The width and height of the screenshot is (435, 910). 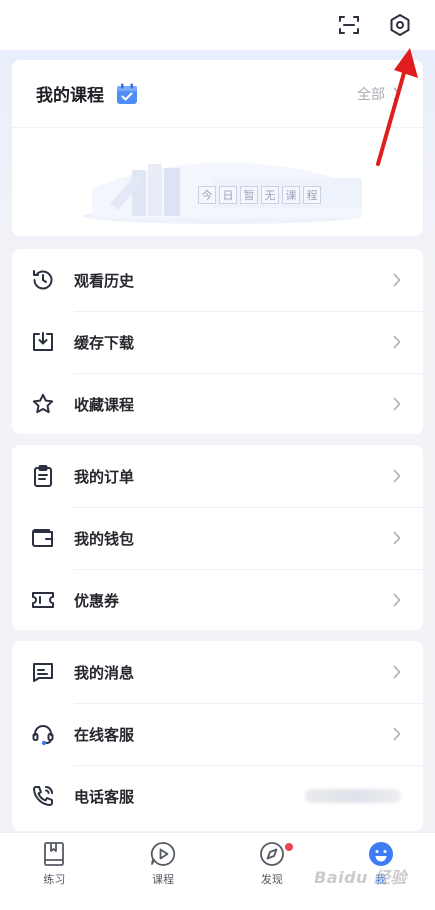 What do you see at coordinates (54, 871) in the screenshot?
I see `tab-practice: 练习` at bounding box center [54, 871].